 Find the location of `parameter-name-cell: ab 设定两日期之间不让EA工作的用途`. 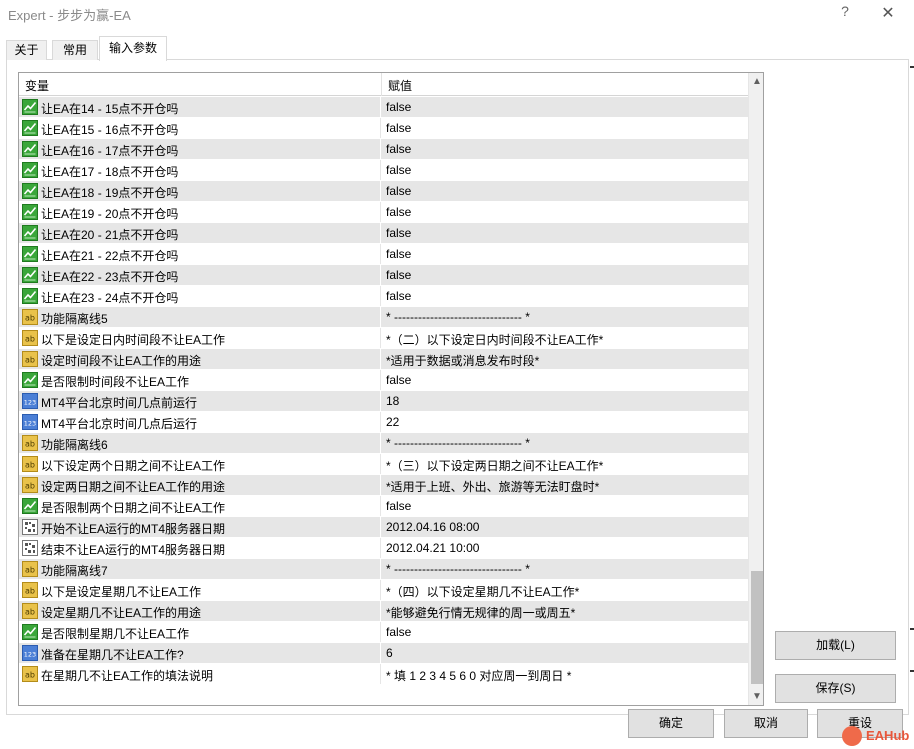

parameter-name-cell: ab 设定两日期之间不让EA工作的用途 is located at coordinates (200, 485).